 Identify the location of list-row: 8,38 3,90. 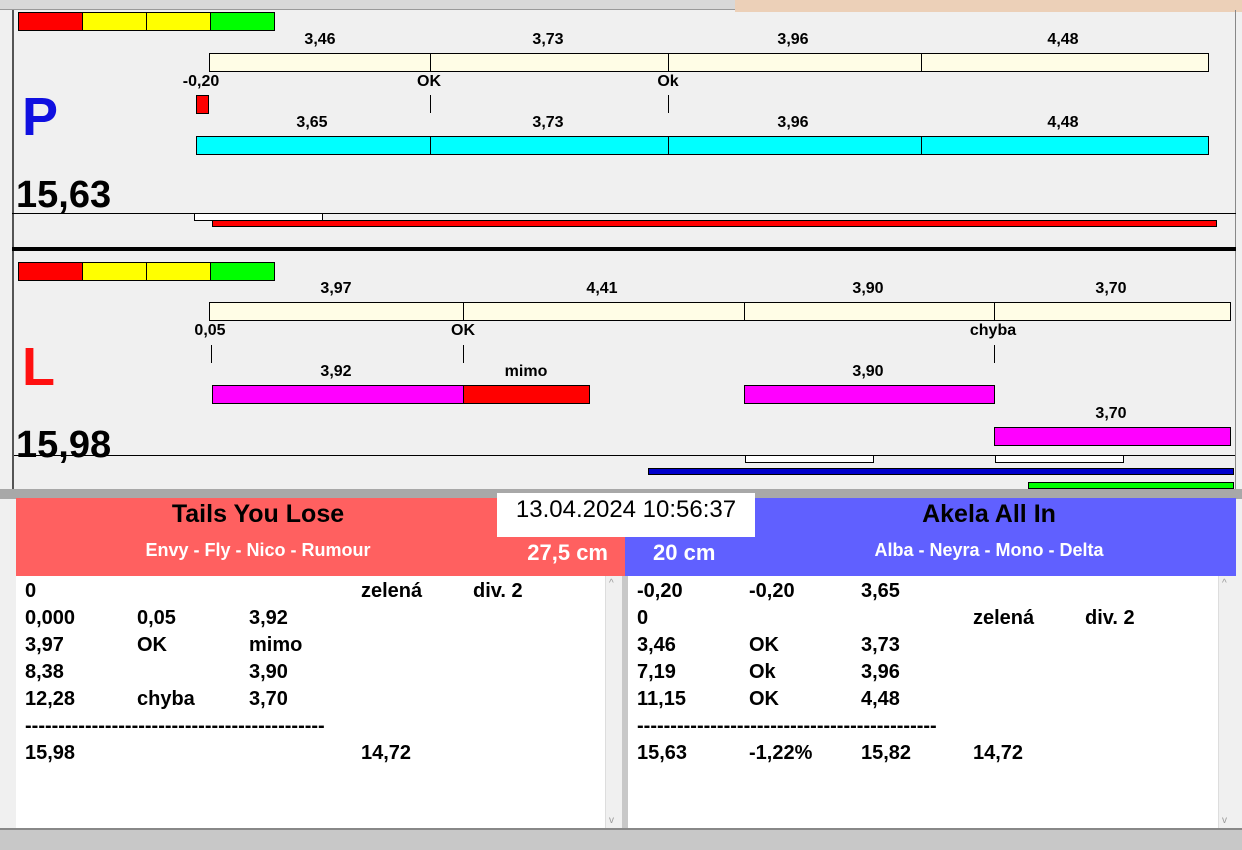
(310, 674).